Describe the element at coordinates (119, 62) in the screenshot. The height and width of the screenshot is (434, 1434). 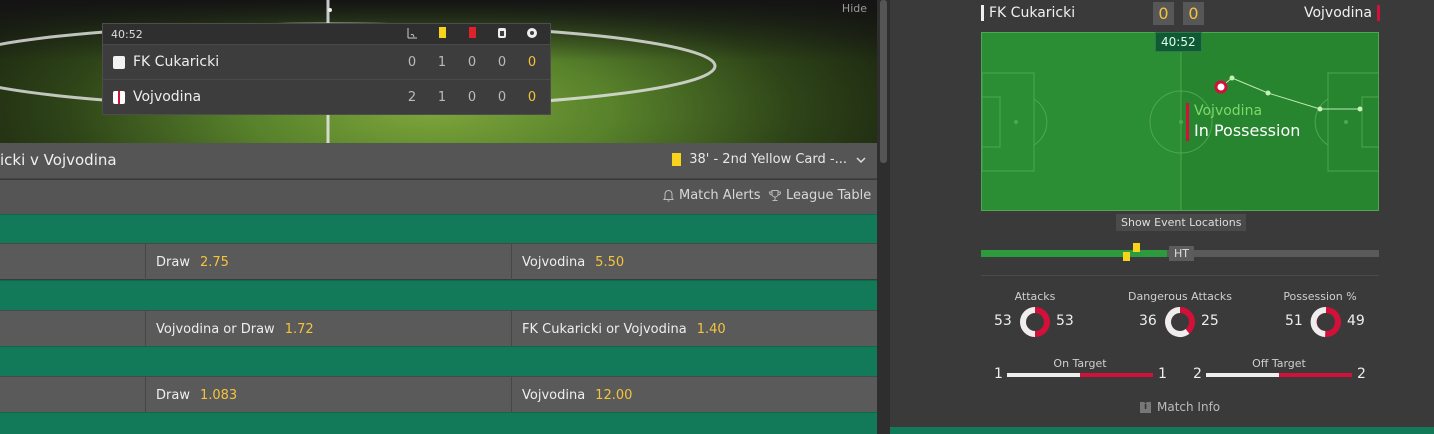
I see `home-kit-icon` at that location.